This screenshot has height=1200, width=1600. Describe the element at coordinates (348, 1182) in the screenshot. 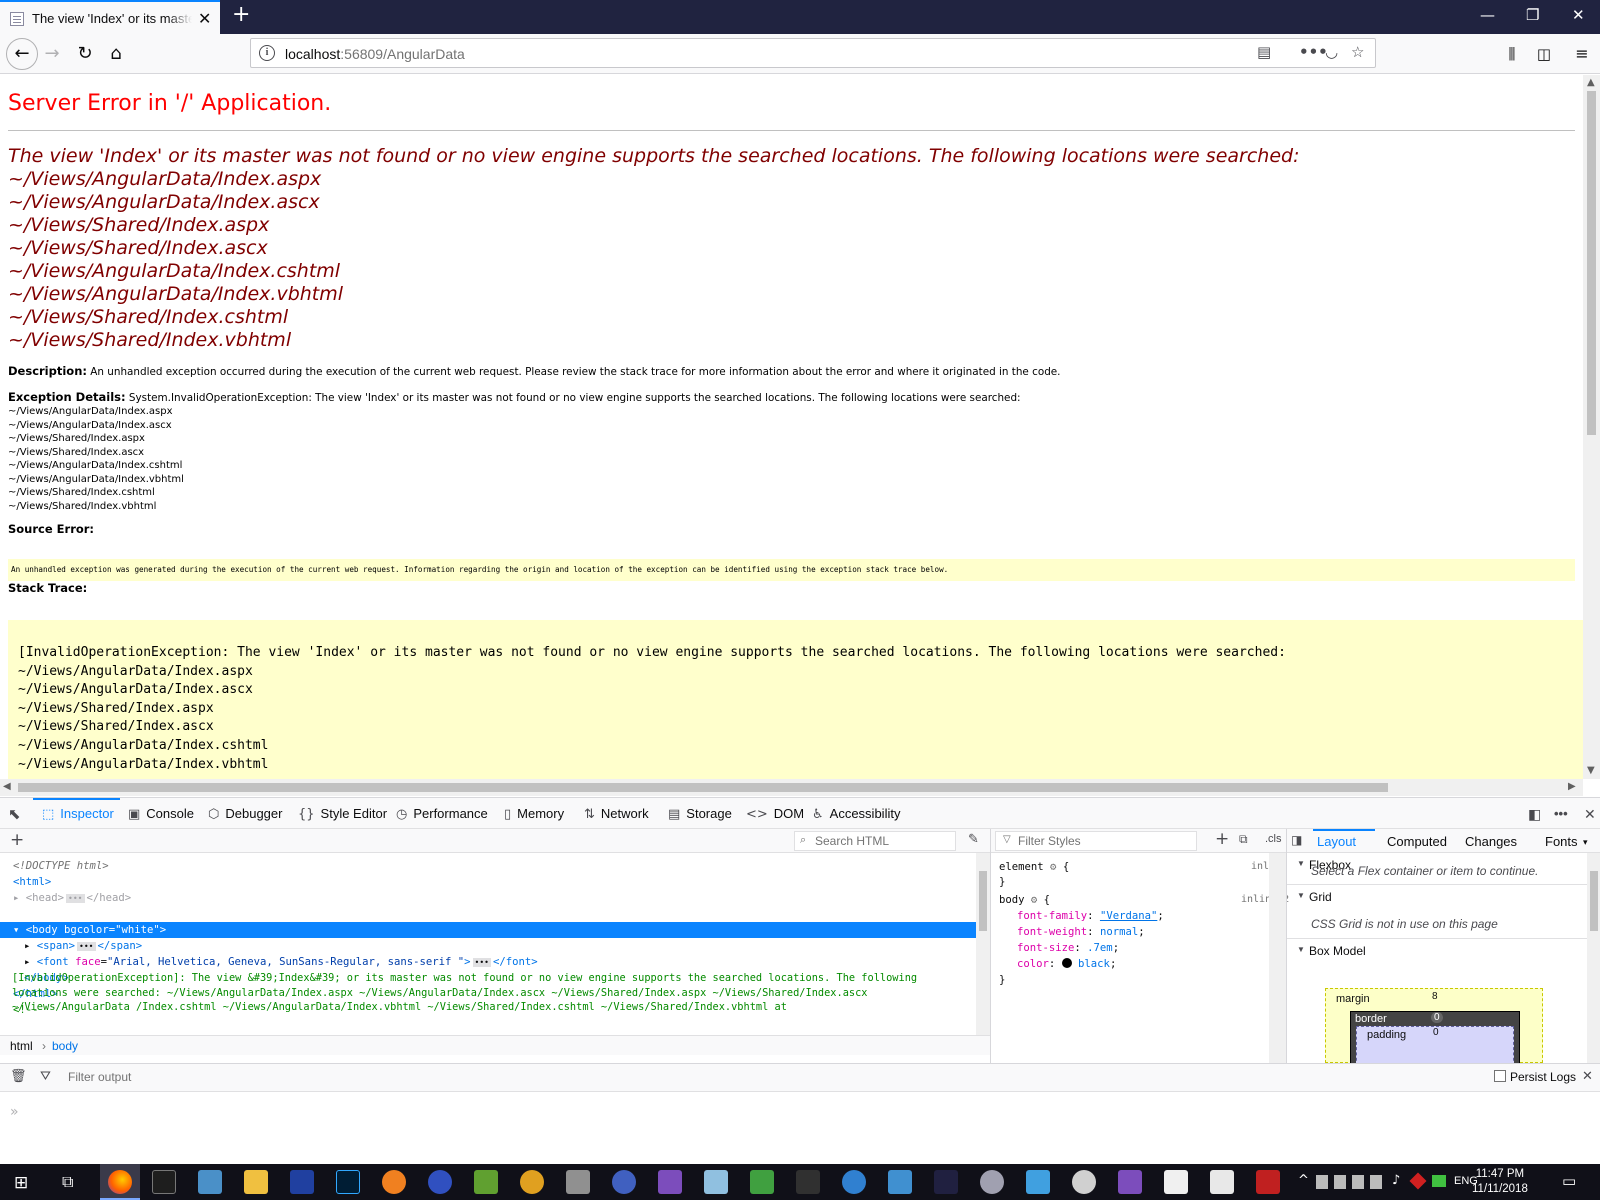

I see `photoshop-icon` at that location.